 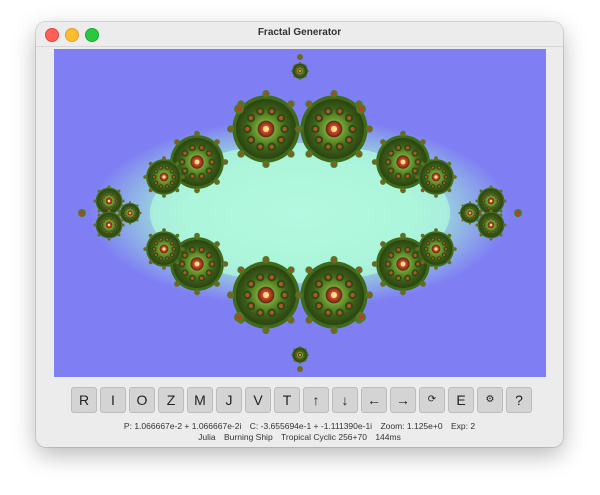 What do you see at coordinates (519, 400) in the screenshot?
I see `help-button: ?` at bounding box center [519, 400].